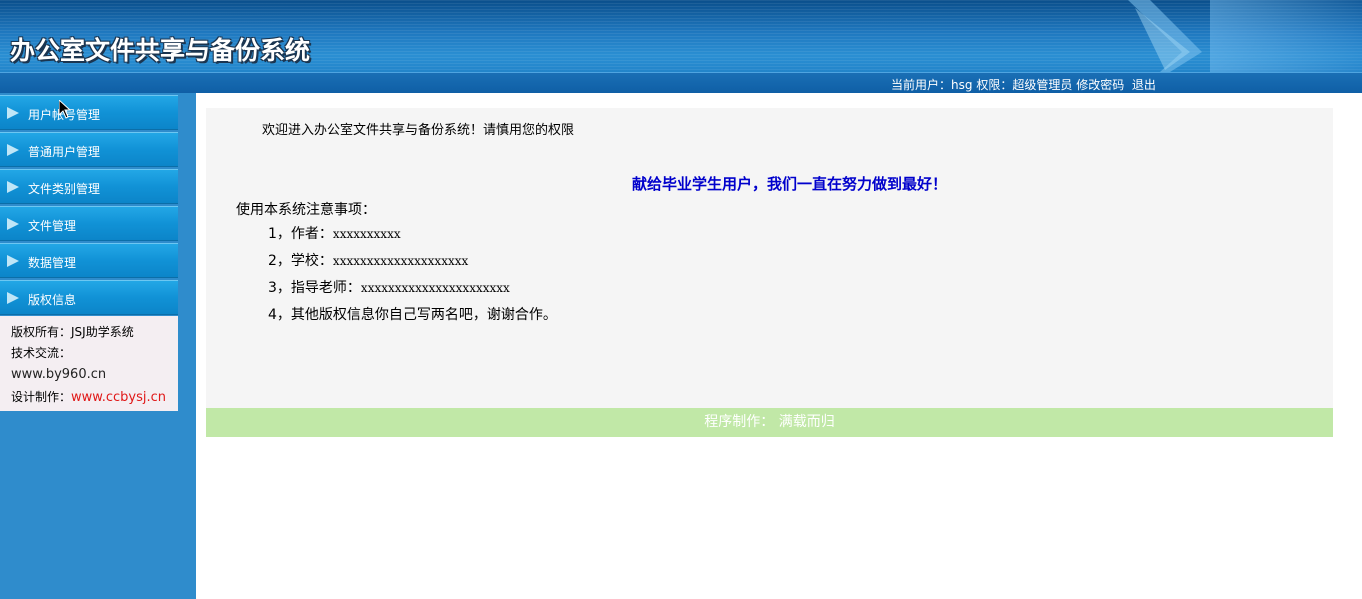  What do you see at coordinates (306, 210) in the screenshot?
I see `notice-title: 使用本系统注意事项：` at bounding box center [306, 210].